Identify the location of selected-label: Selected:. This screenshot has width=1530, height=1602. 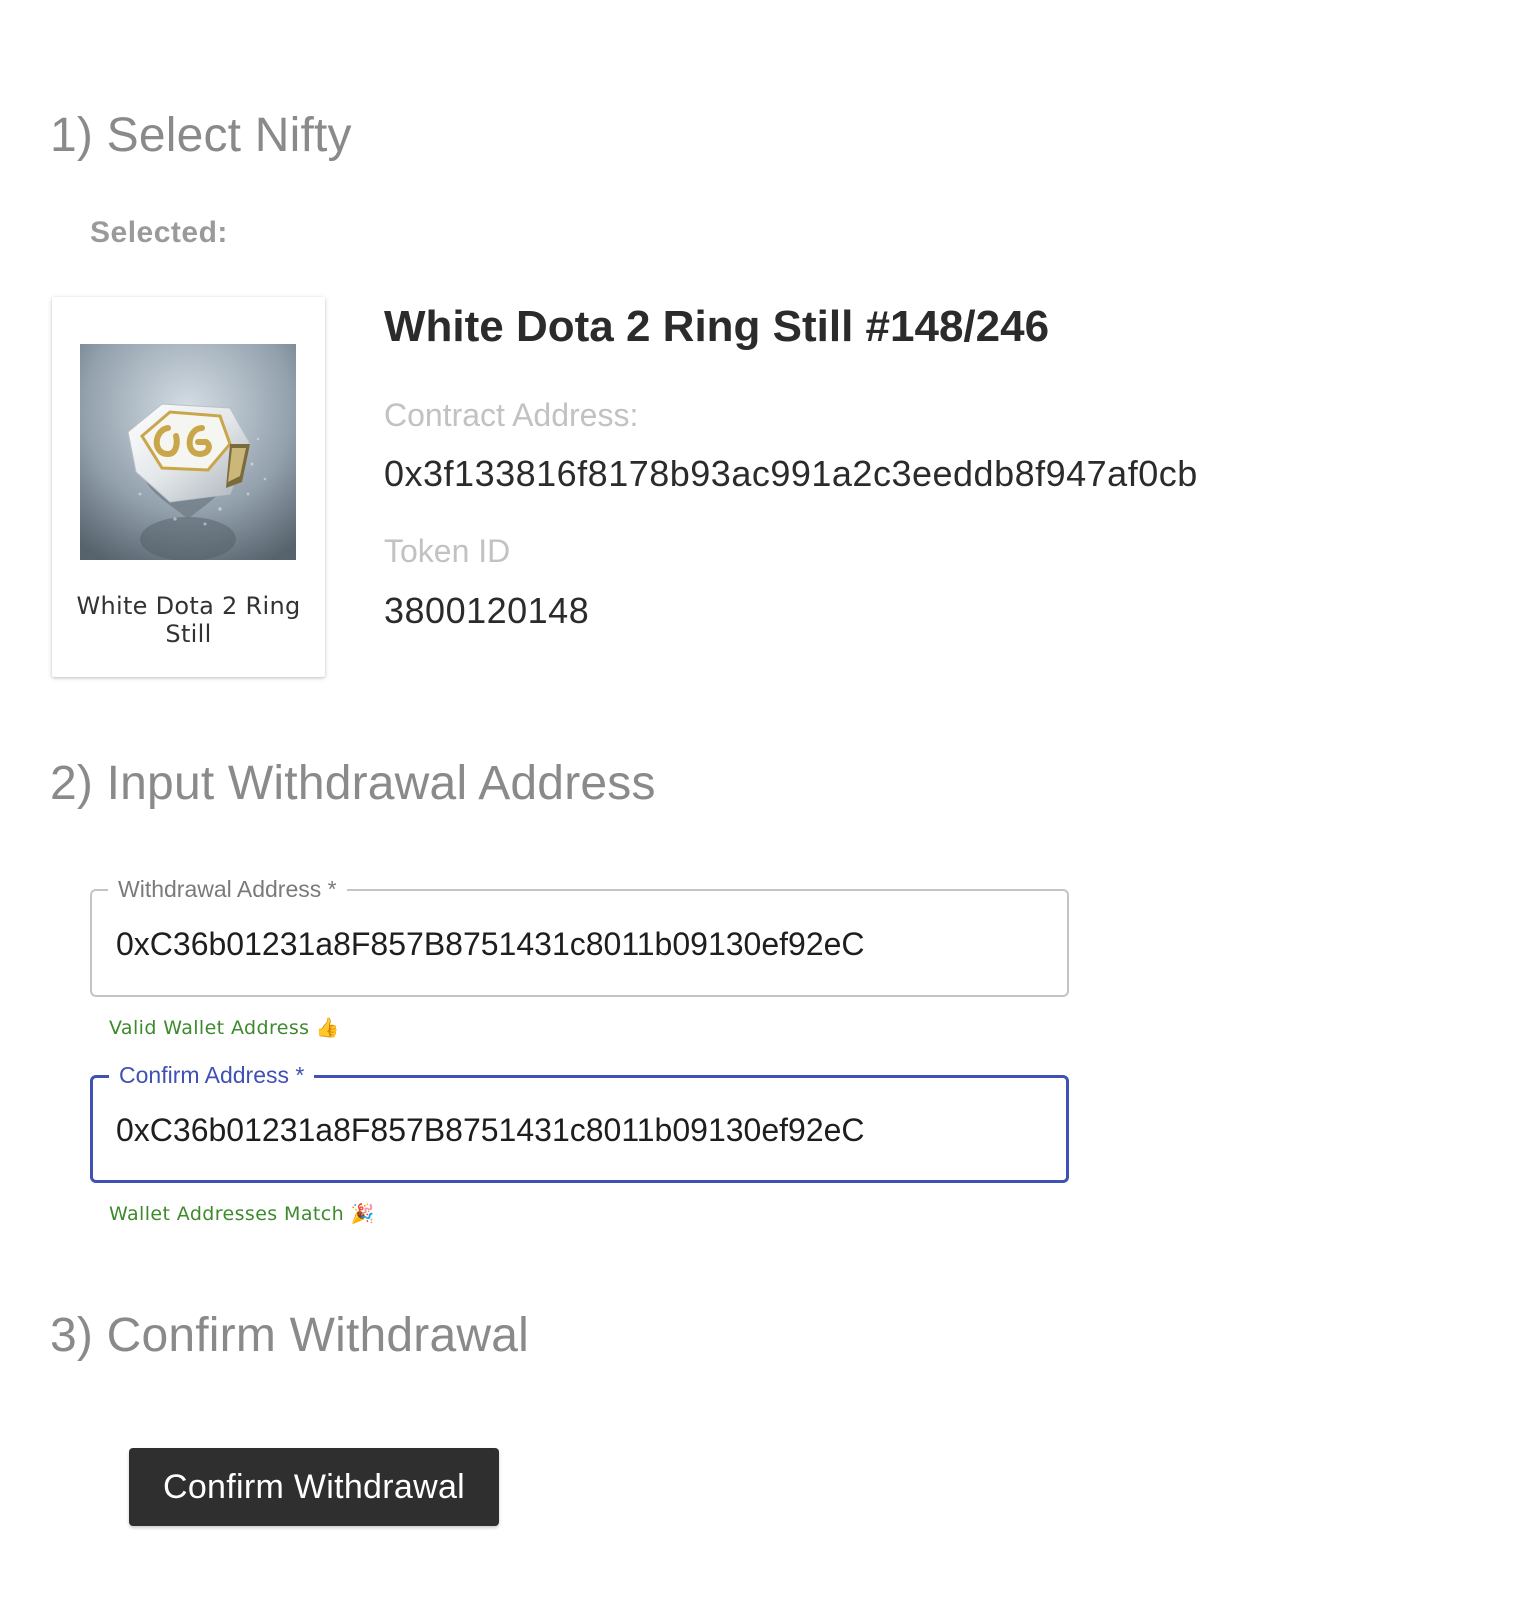
(159, 232).